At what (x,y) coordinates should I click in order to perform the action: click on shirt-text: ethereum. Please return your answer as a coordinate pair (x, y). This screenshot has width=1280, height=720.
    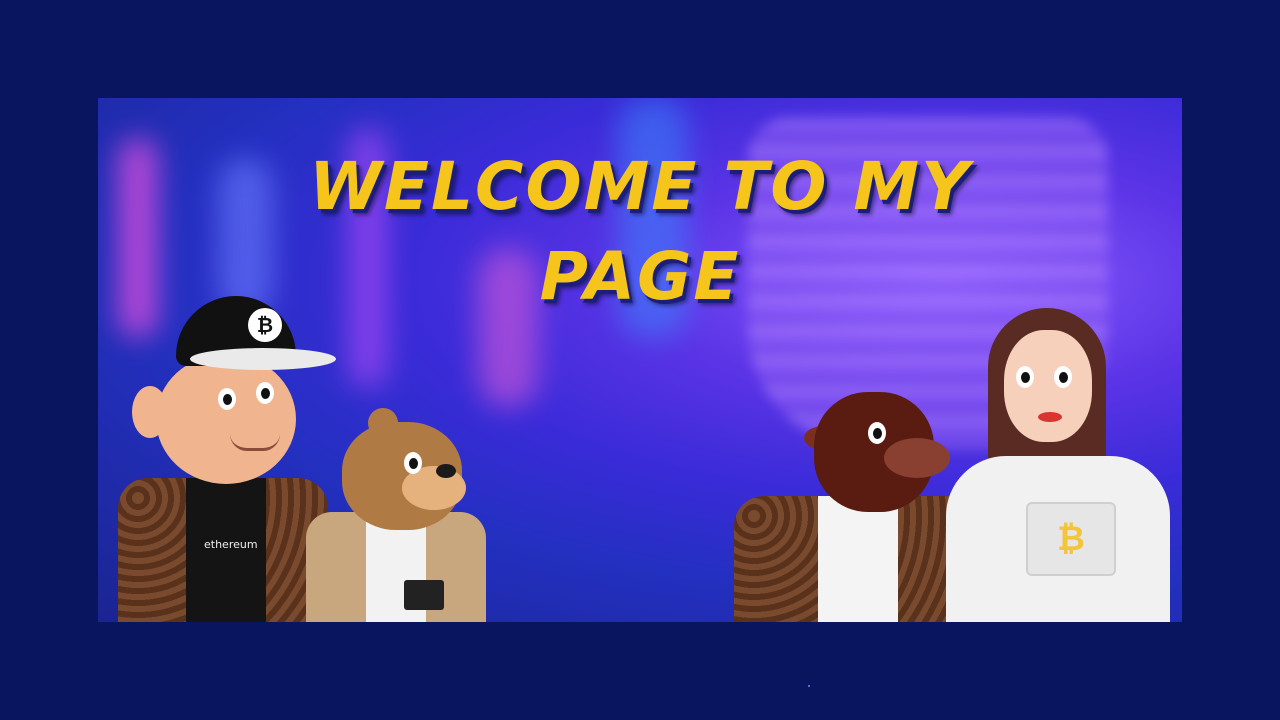
    Looking at the image, I should click on (231, 544).